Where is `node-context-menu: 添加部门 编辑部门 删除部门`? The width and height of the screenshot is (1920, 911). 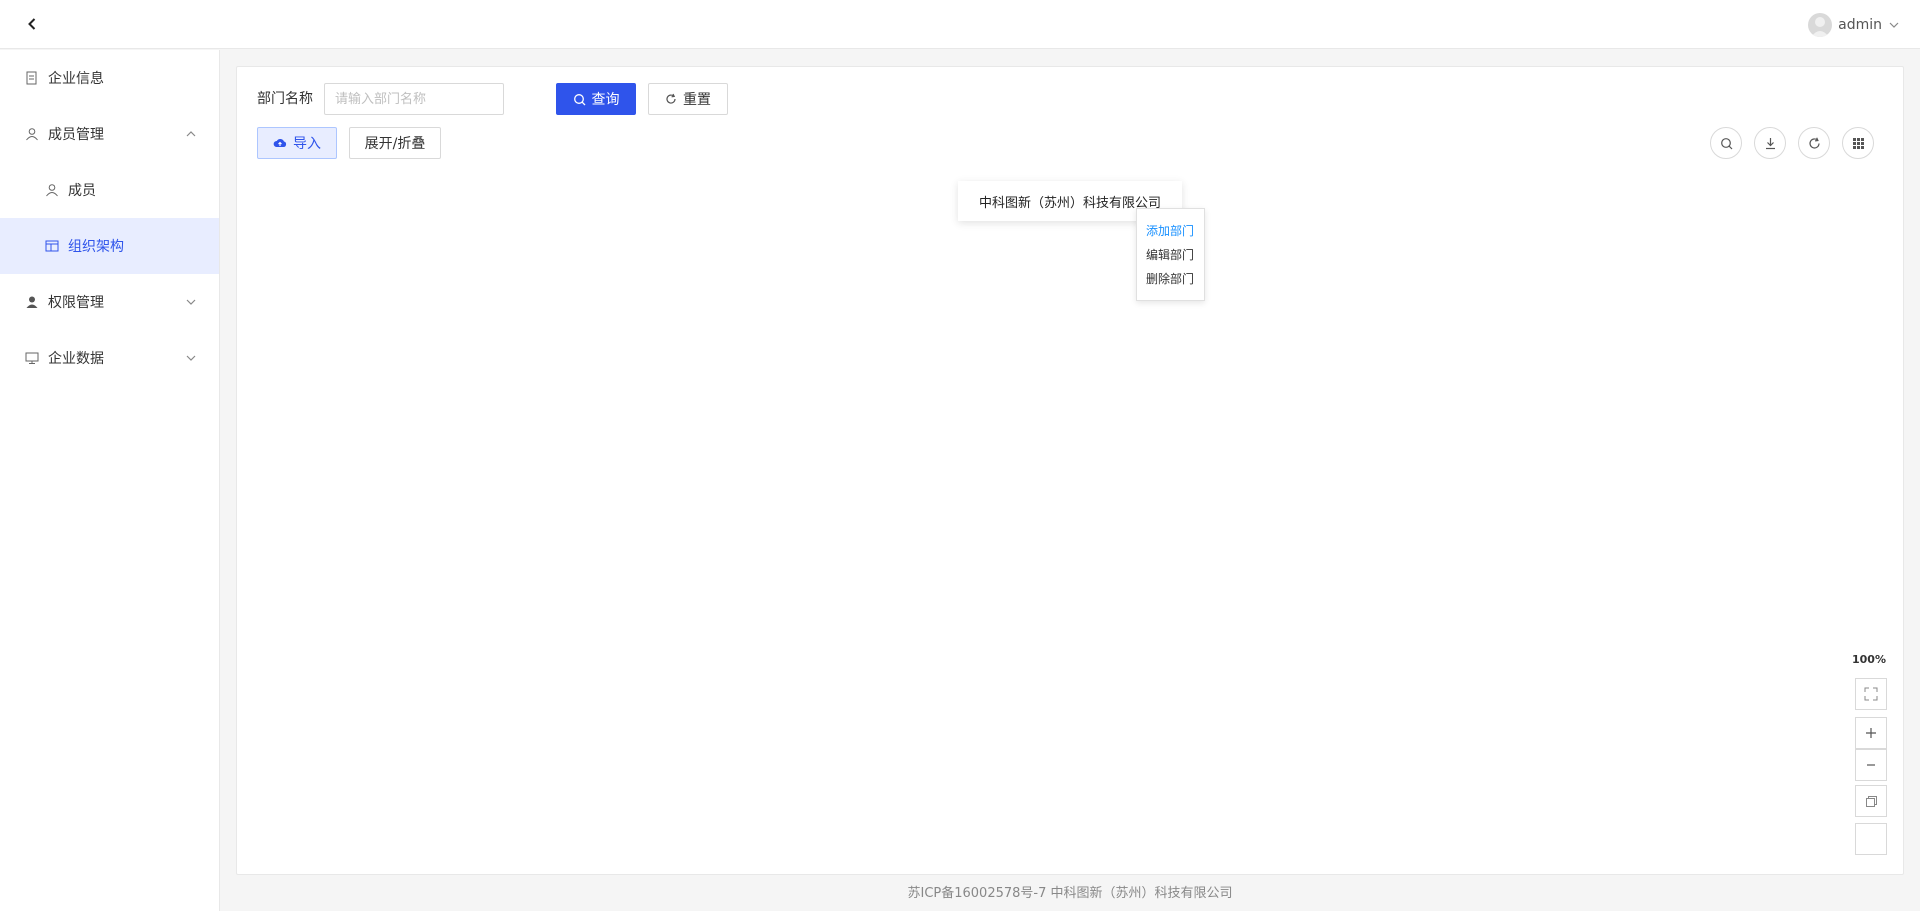 node-context-menu: 添加部门 编辑部门 删除部门 is located at coordinates (1170, 254).